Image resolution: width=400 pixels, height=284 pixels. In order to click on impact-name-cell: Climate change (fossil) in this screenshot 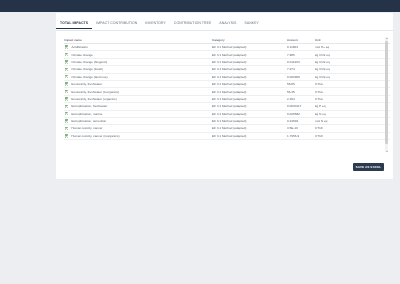, I will do `click(138, 69)`.